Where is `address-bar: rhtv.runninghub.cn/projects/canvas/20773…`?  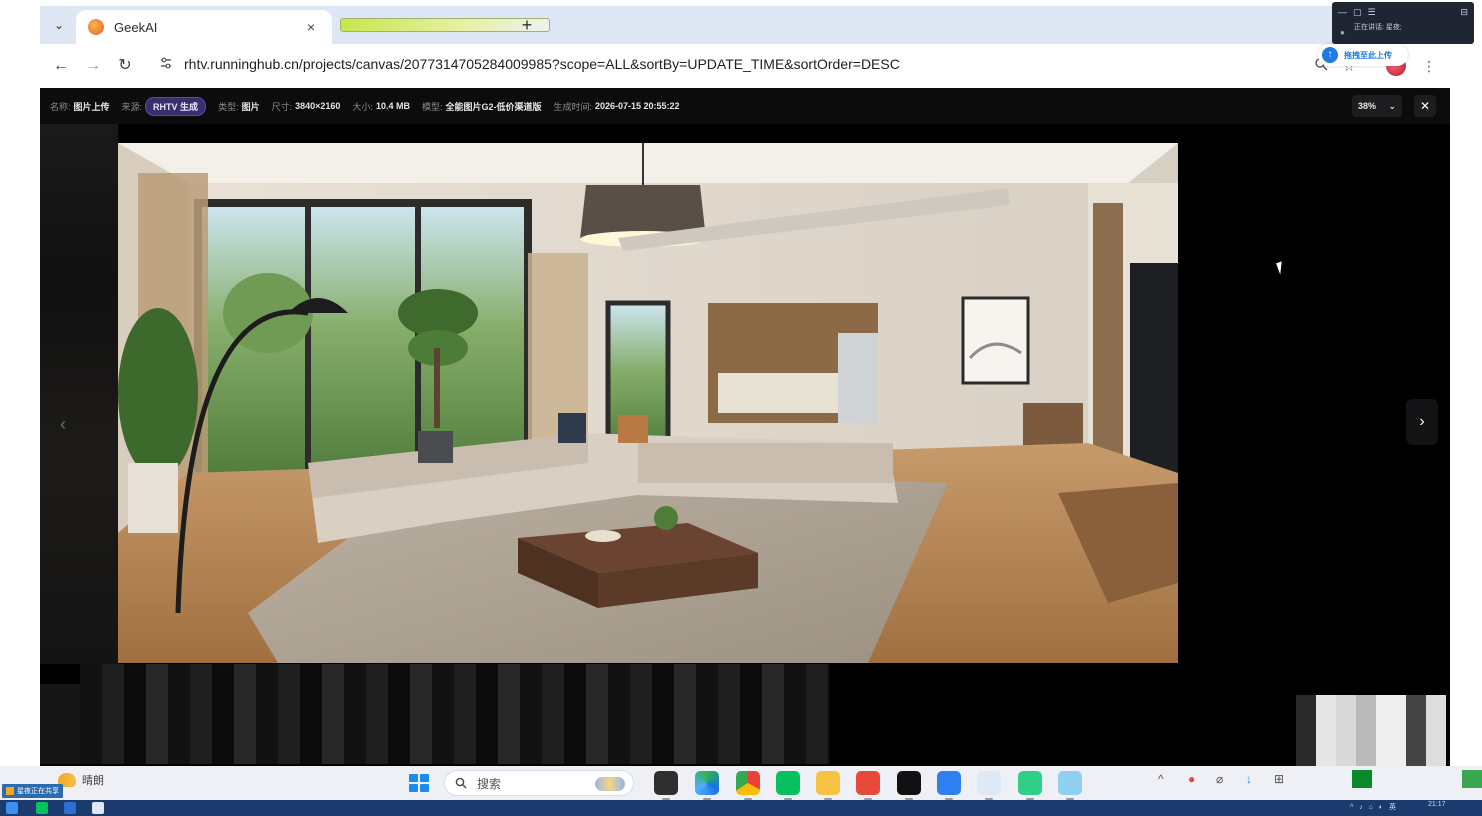 address-bar: rhtv.runninghub.cn/projects/canvas/20773… is located at coordinates (542, 64).